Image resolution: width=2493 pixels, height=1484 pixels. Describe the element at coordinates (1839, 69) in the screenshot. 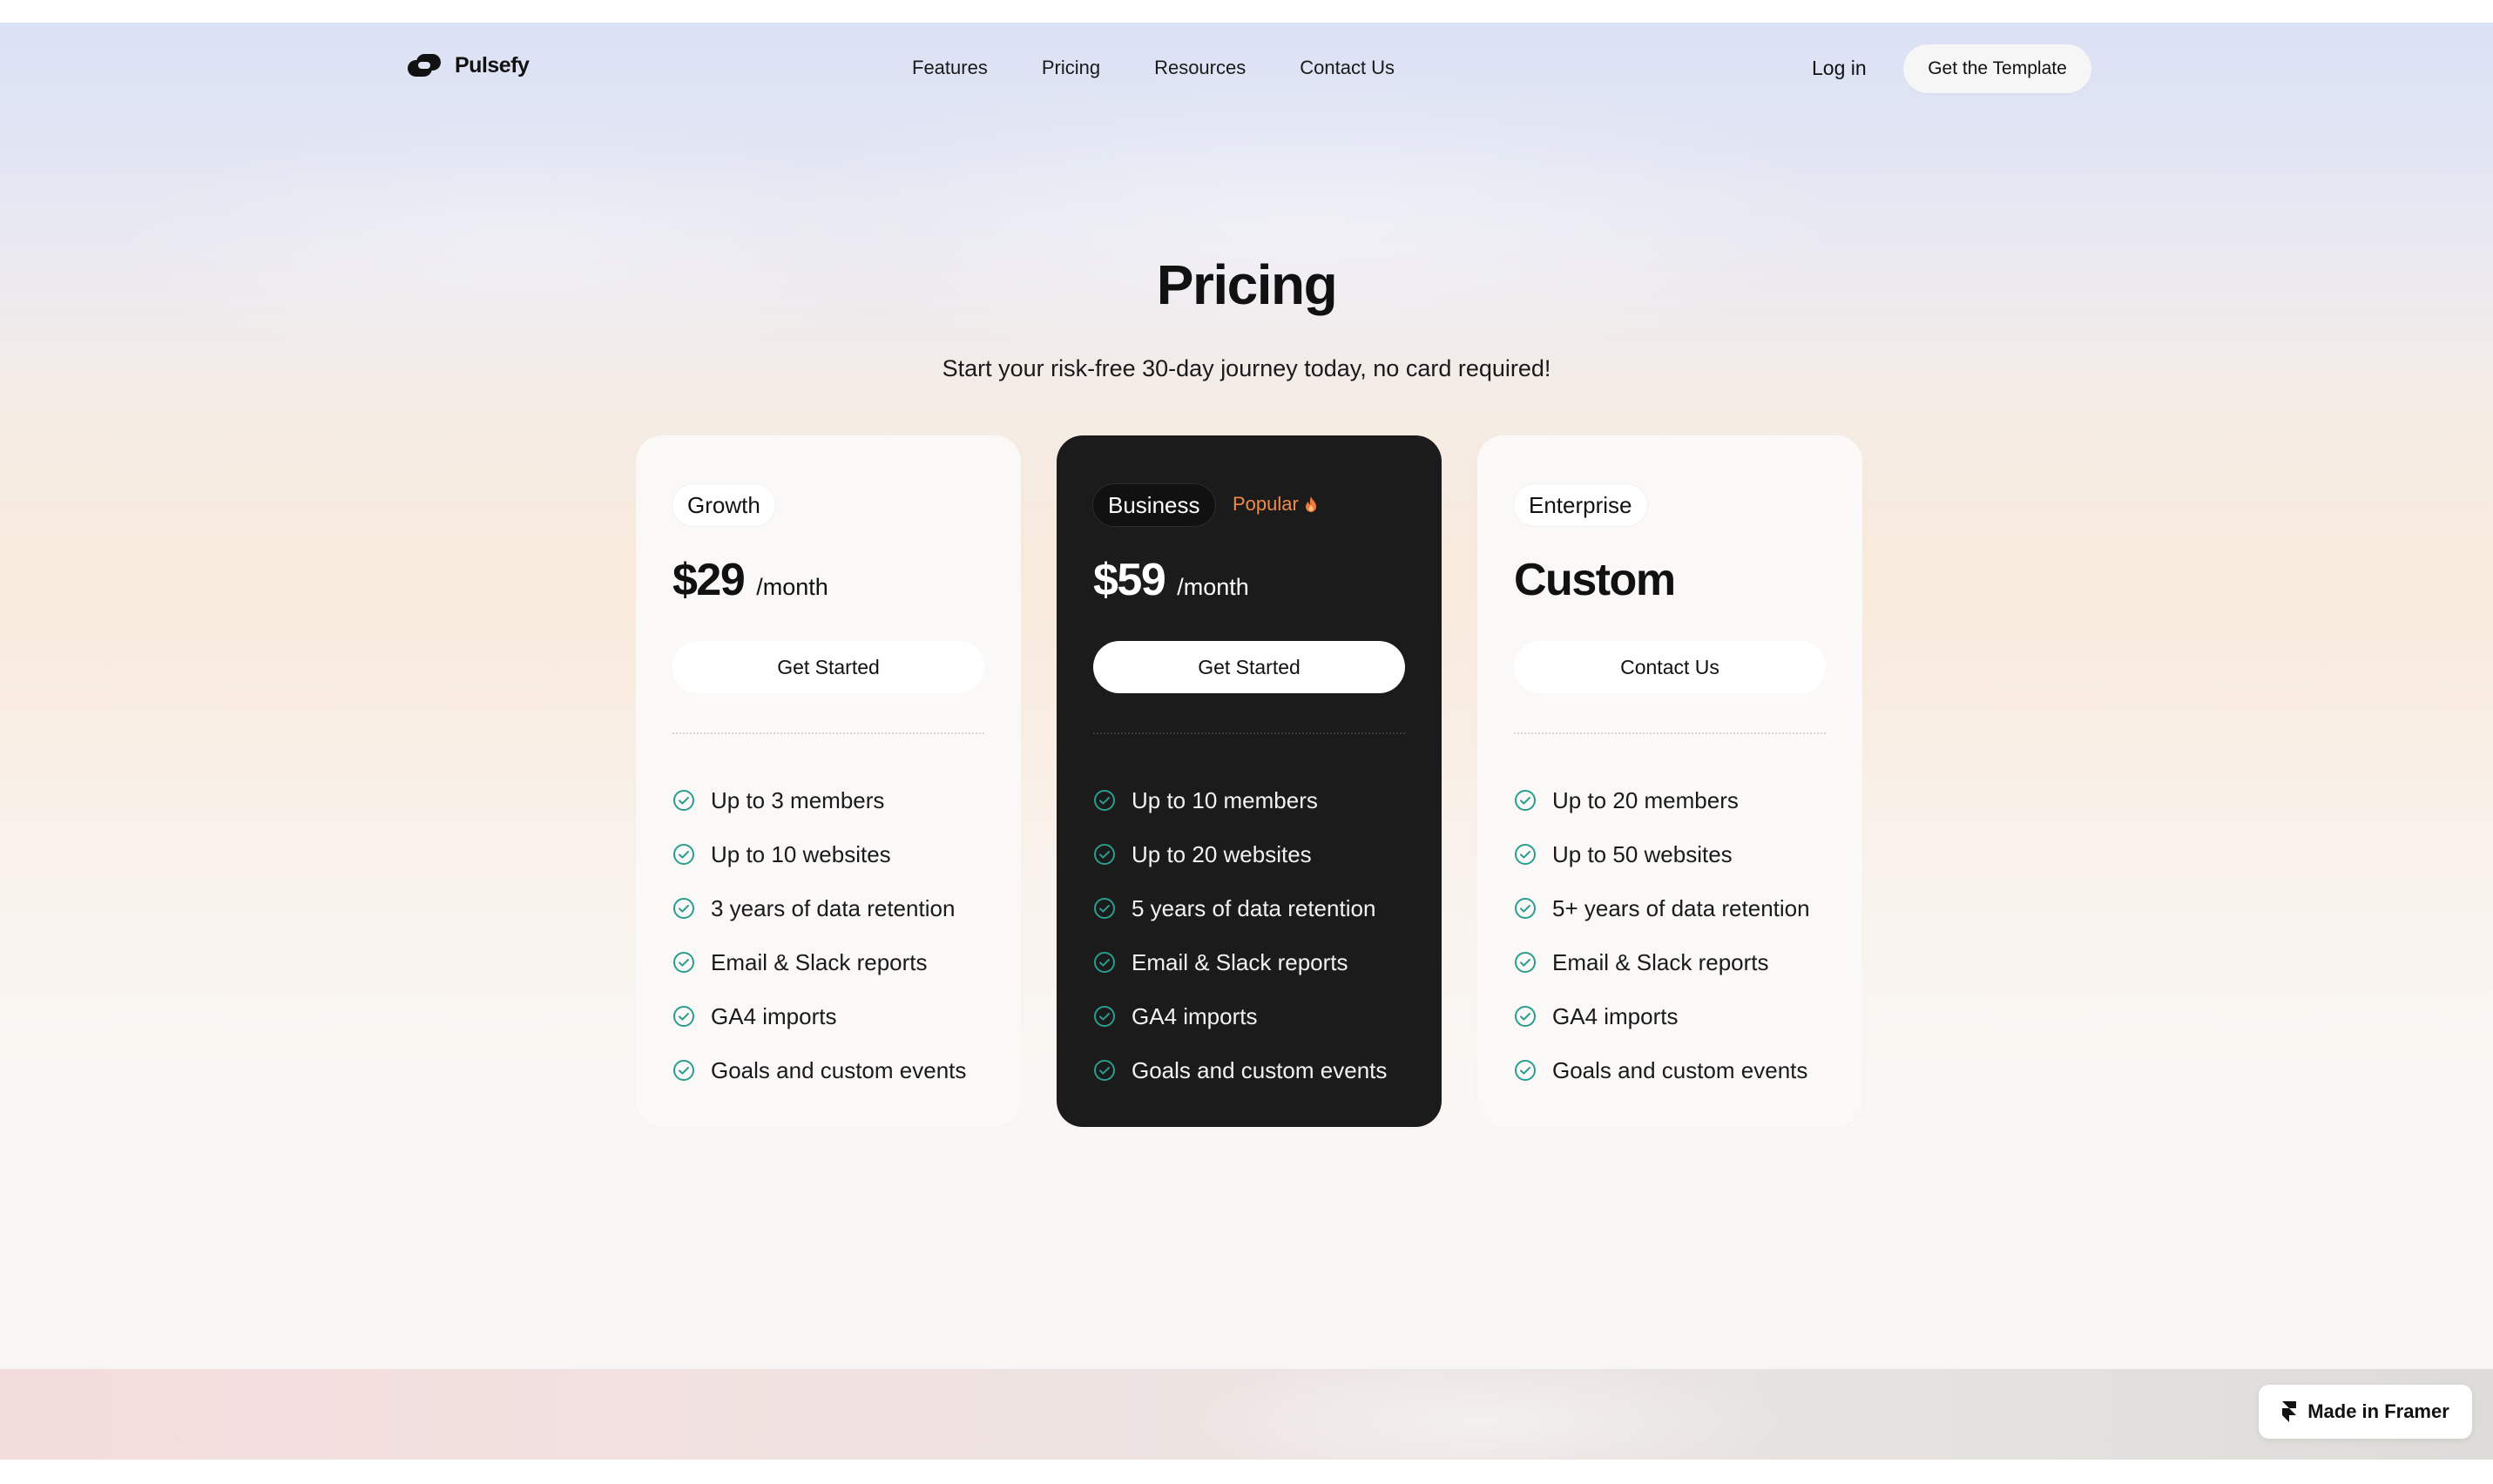

I see `login-link: Log in` at that location.